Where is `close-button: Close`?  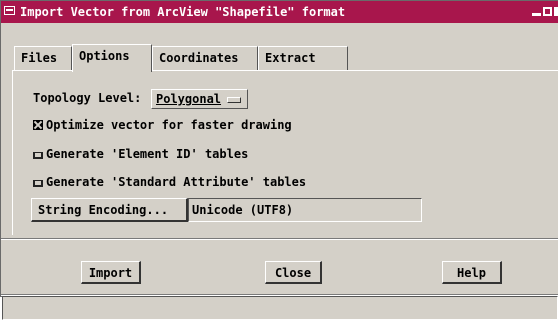
close-button: Close is located at coordinates (293, 272).